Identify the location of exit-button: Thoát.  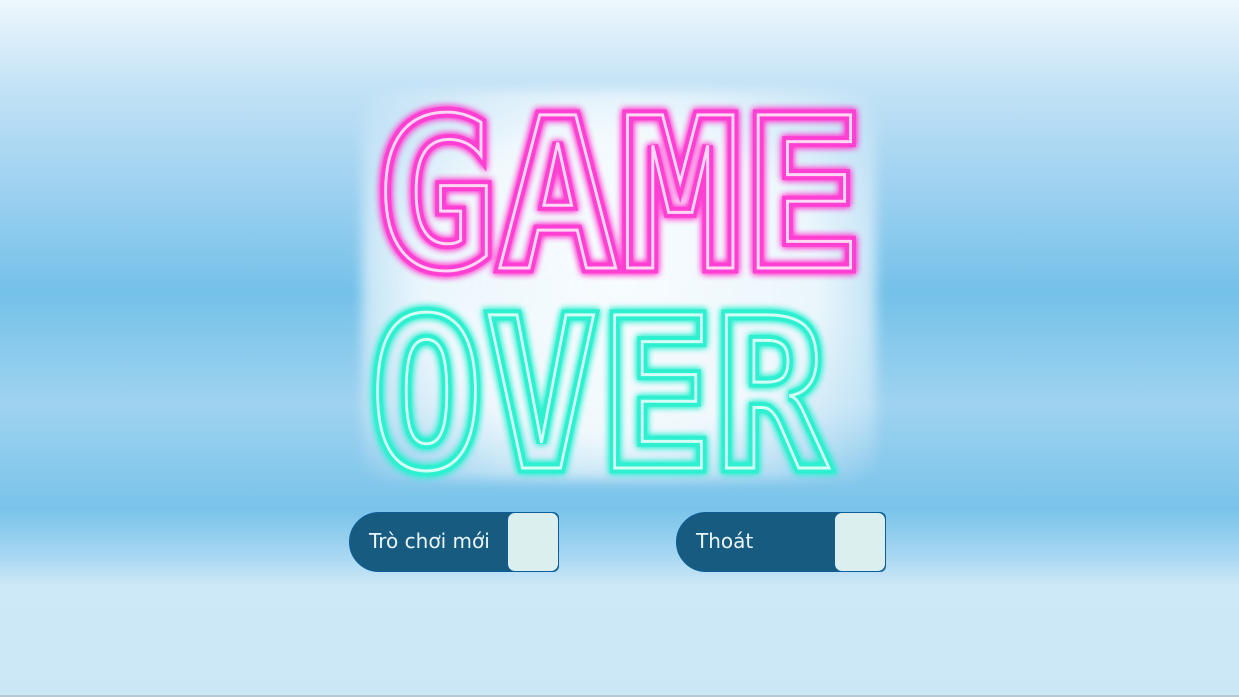
(781, 542).